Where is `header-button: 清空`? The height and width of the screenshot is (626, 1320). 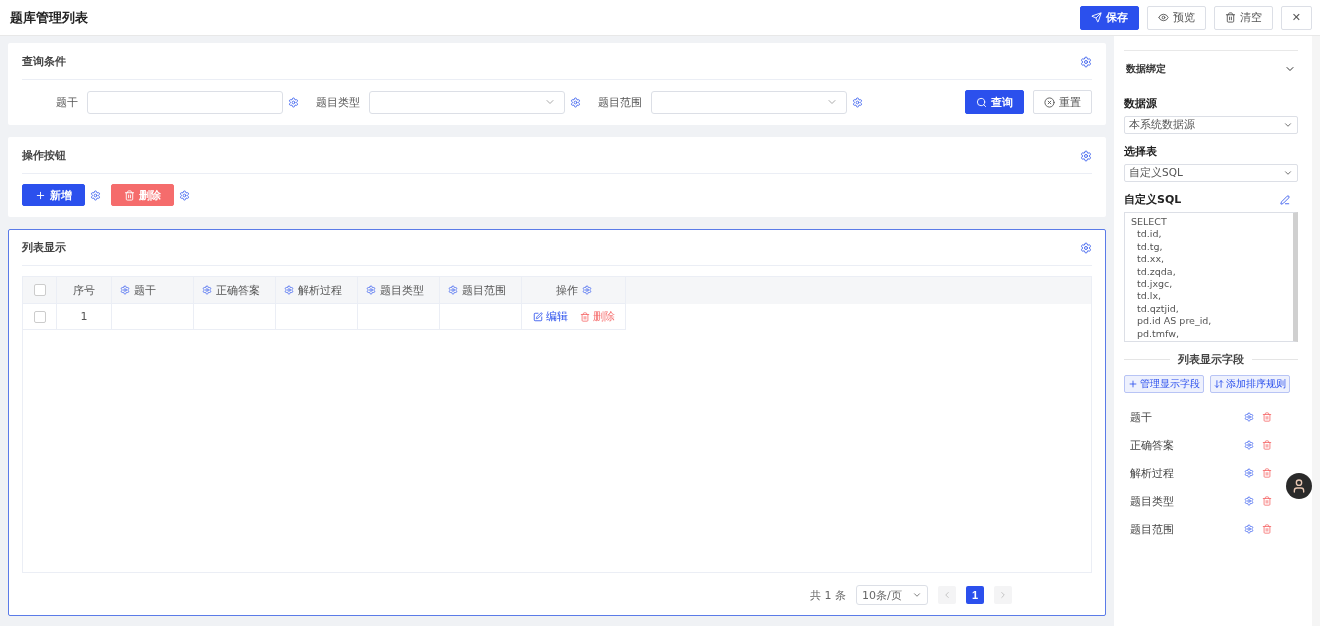 header-button: 清空 is located at coordinates (1243, 17).